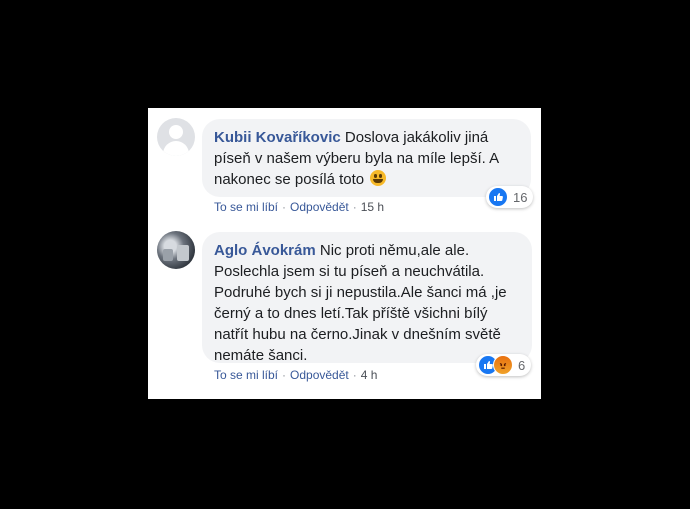 Image resolution: width=690 pixels, height=509 pixels. I want to click on comment-timestamp: 4 h, so click(369, 375).